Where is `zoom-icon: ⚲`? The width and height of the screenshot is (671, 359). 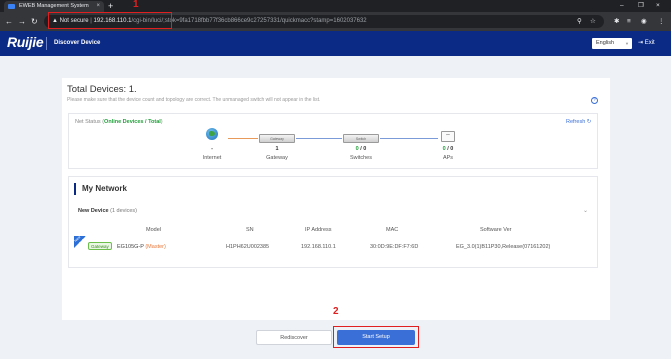
zoom-icon: ⚲ is located at coordinates (579, 21).